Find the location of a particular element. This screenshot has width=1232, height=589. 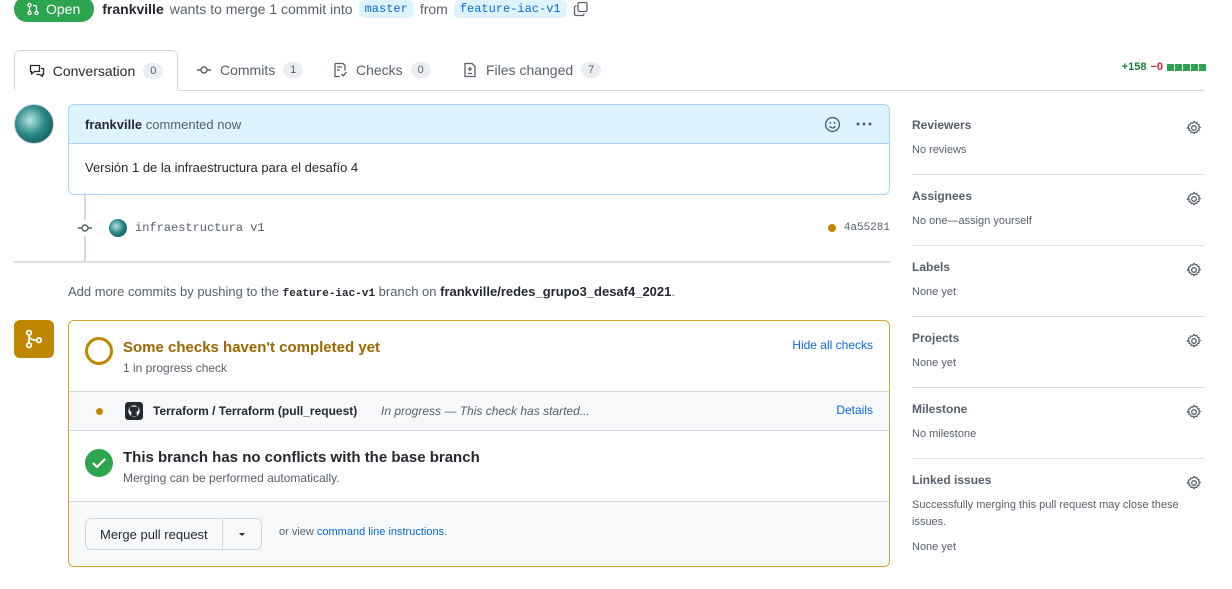

merge-method-dropdown is located at coordinates (242, 534).